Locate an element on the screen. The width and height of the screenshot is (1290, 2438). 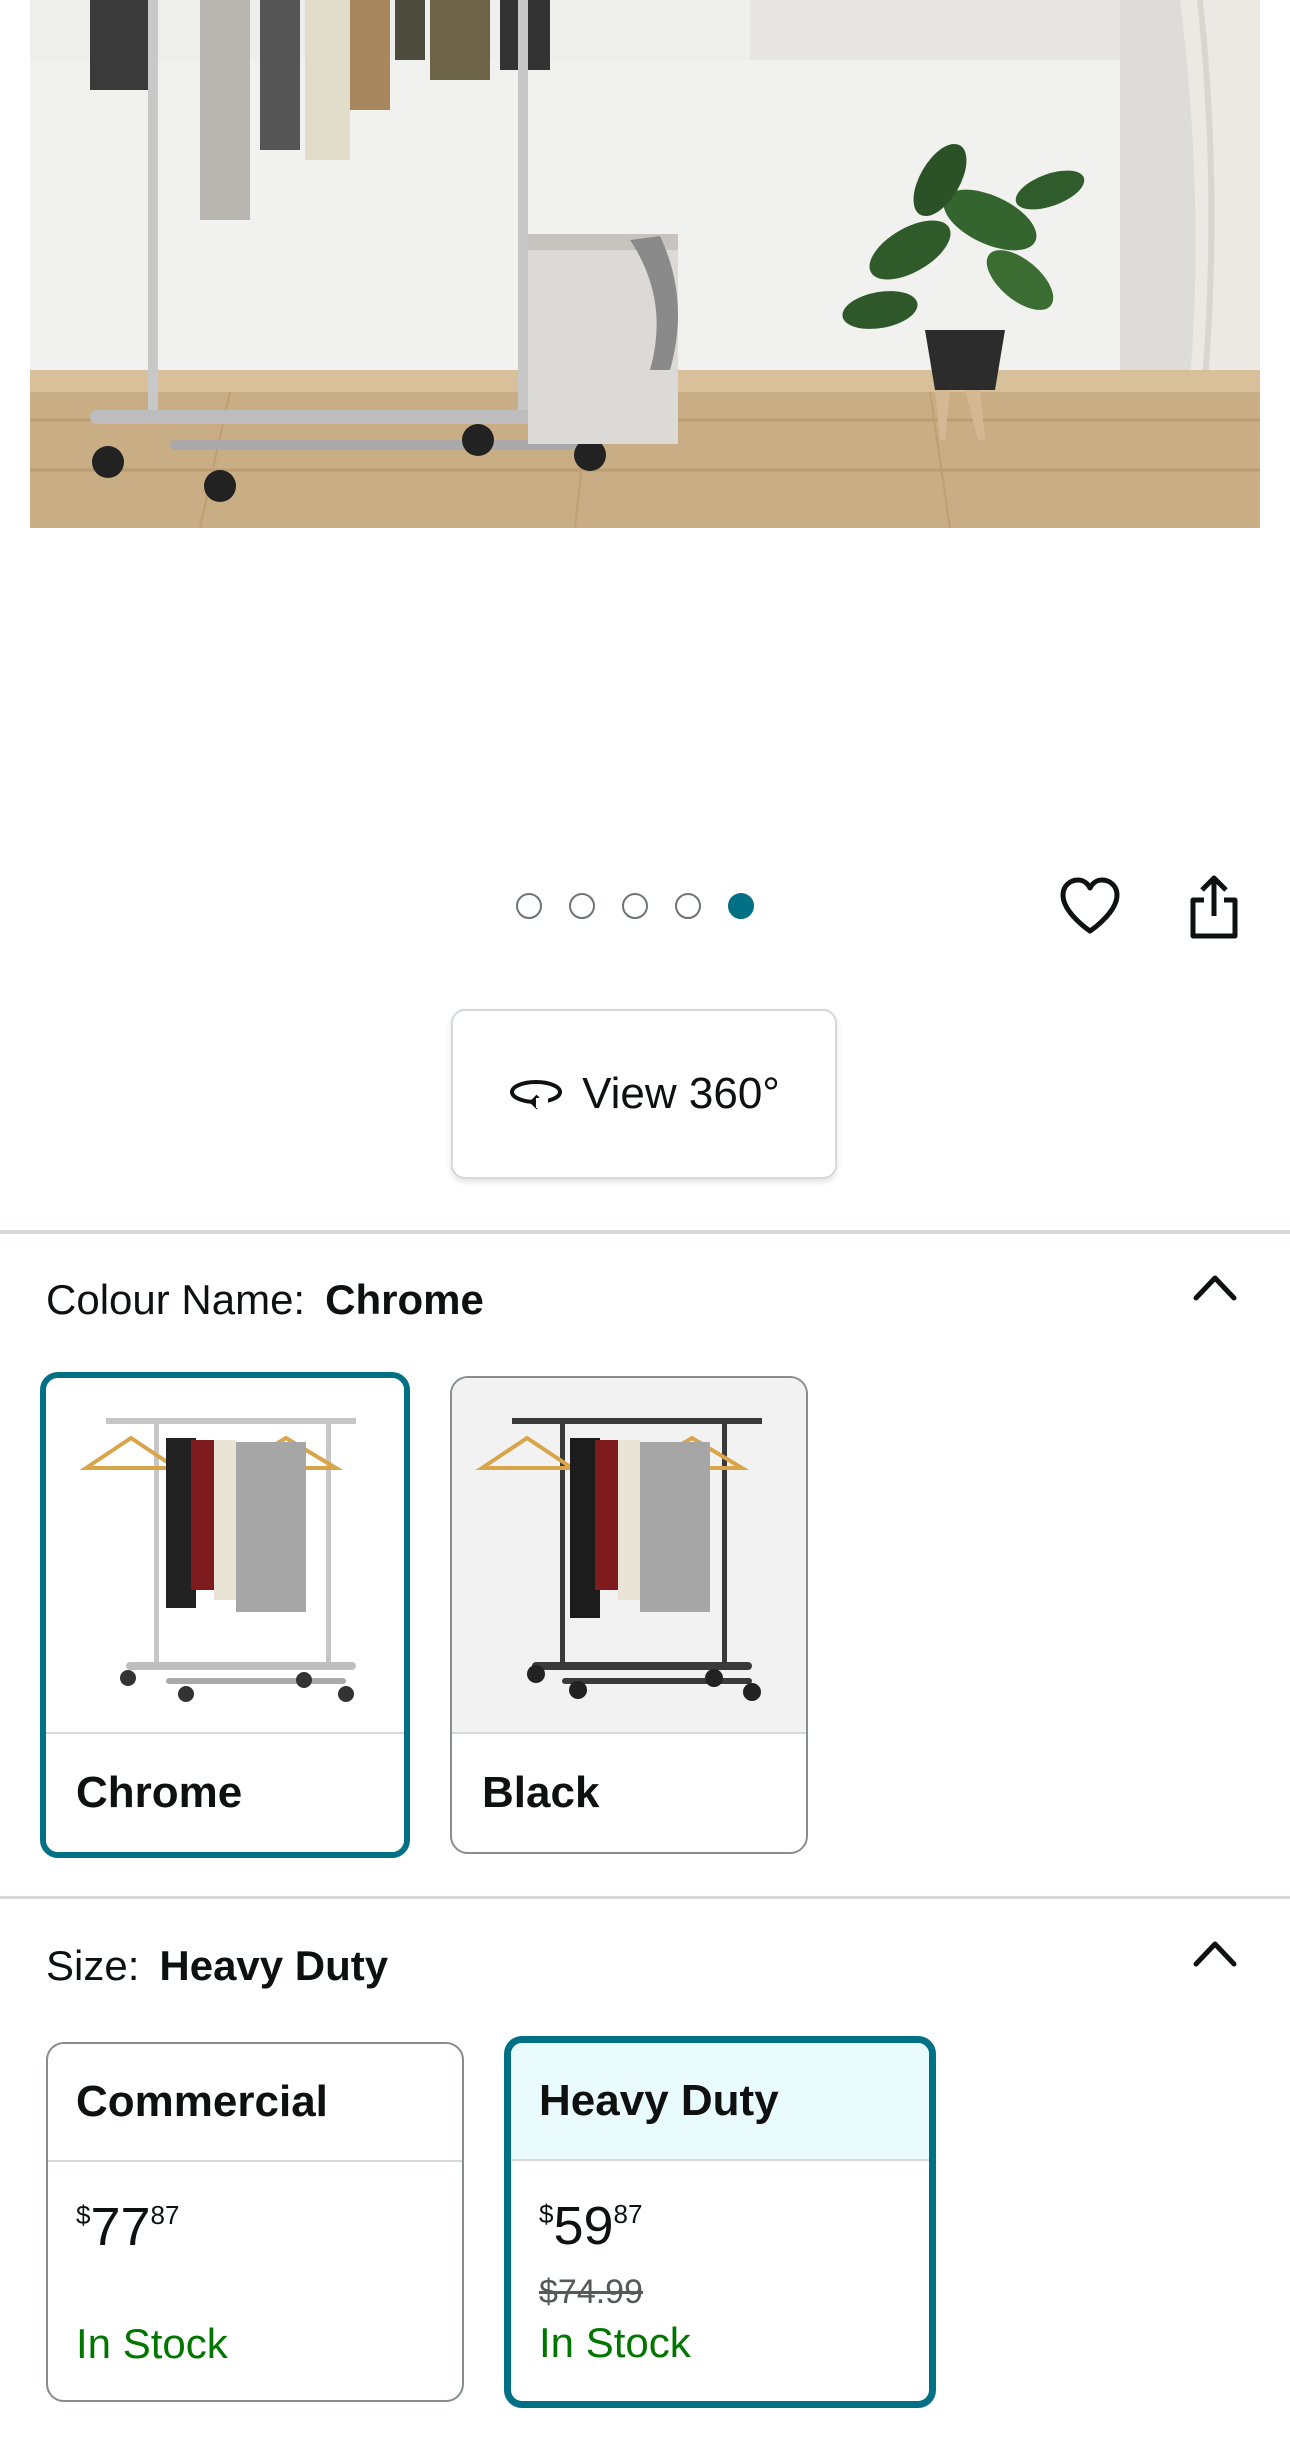
size-option-heavy-duty: Heavy Duty $5987 $74.99 In Stock is located at coordinates (720, 2222).